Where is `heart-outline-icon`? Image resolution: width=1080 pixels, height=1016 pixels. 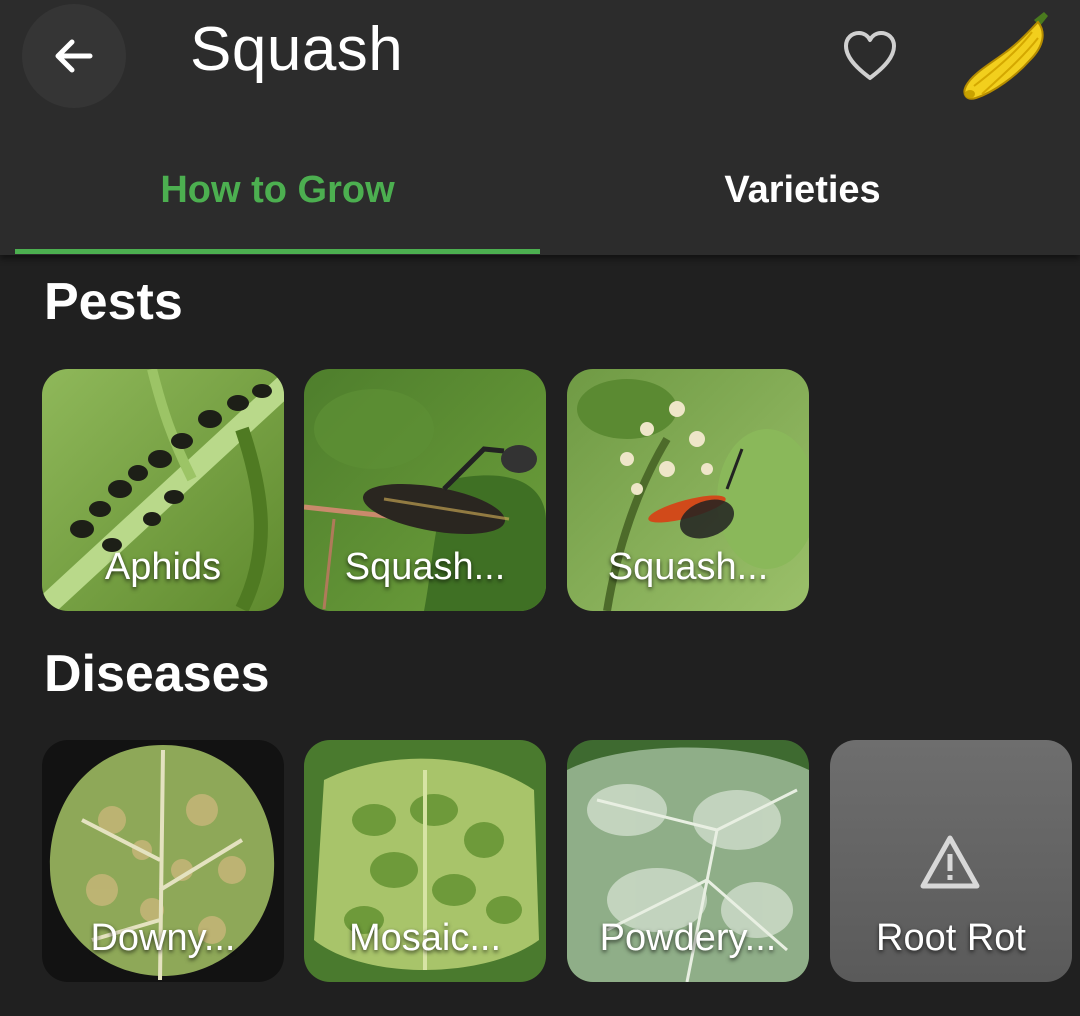
heart-outline-icon is located at coordinates (870, 55).